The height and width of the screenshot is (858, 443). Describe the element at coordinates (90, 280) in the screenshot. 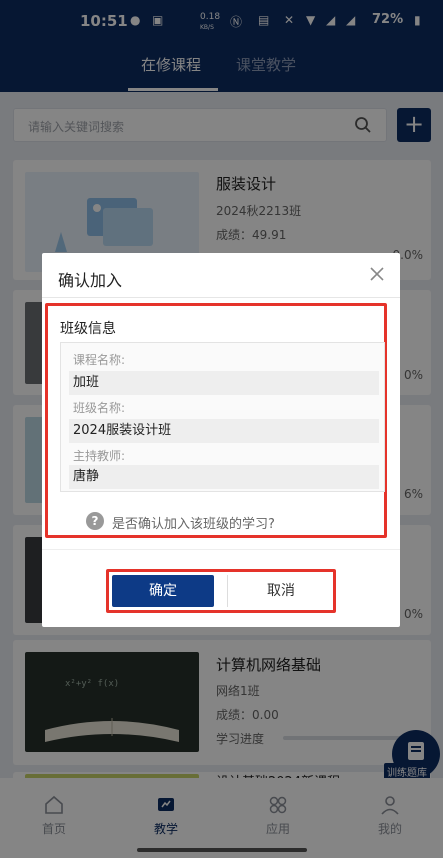

I see `dialog-title: 确认加入` at that location.